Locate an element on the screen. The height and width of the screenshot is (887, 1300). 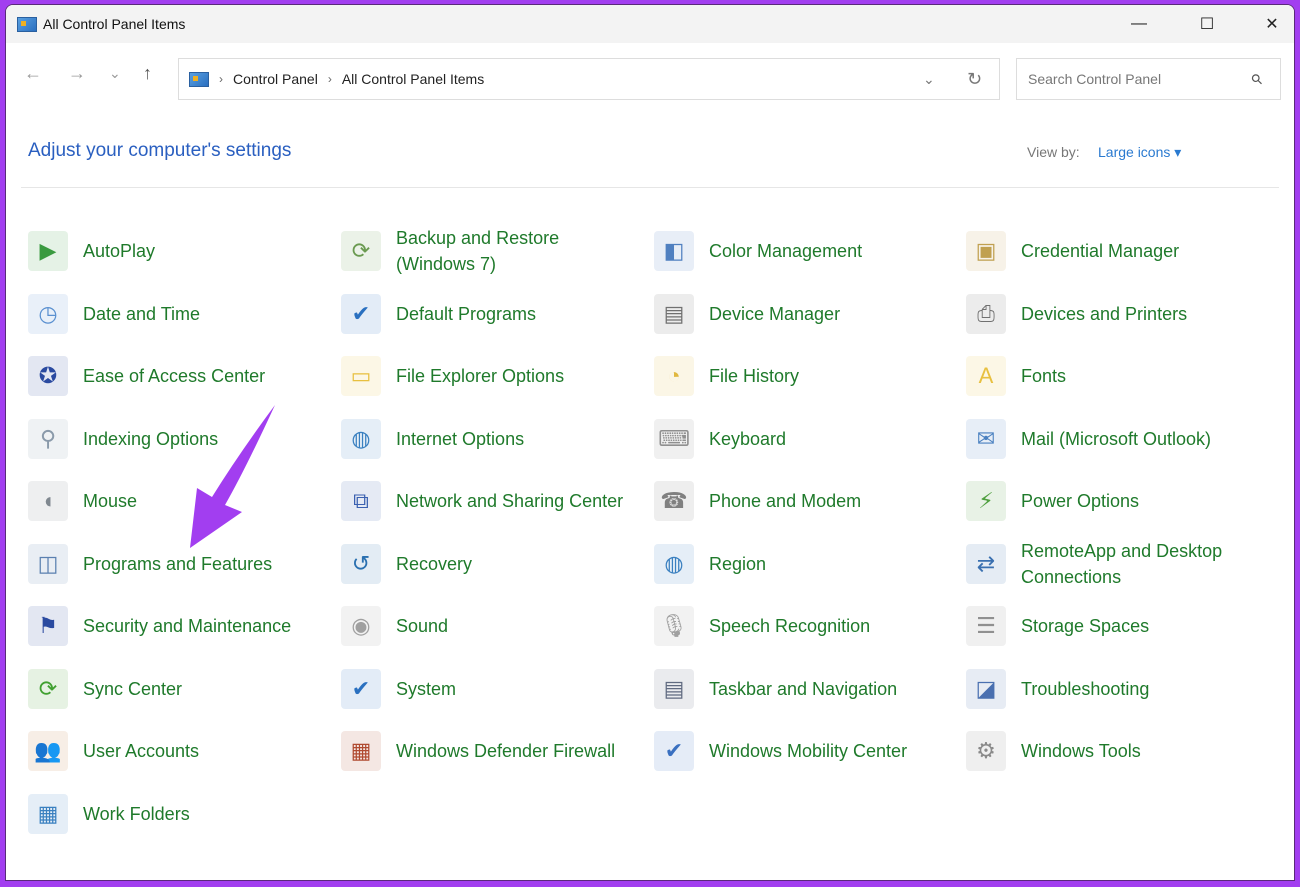
item-label: Network and Sharing Center is located at coordinates (510, 501).